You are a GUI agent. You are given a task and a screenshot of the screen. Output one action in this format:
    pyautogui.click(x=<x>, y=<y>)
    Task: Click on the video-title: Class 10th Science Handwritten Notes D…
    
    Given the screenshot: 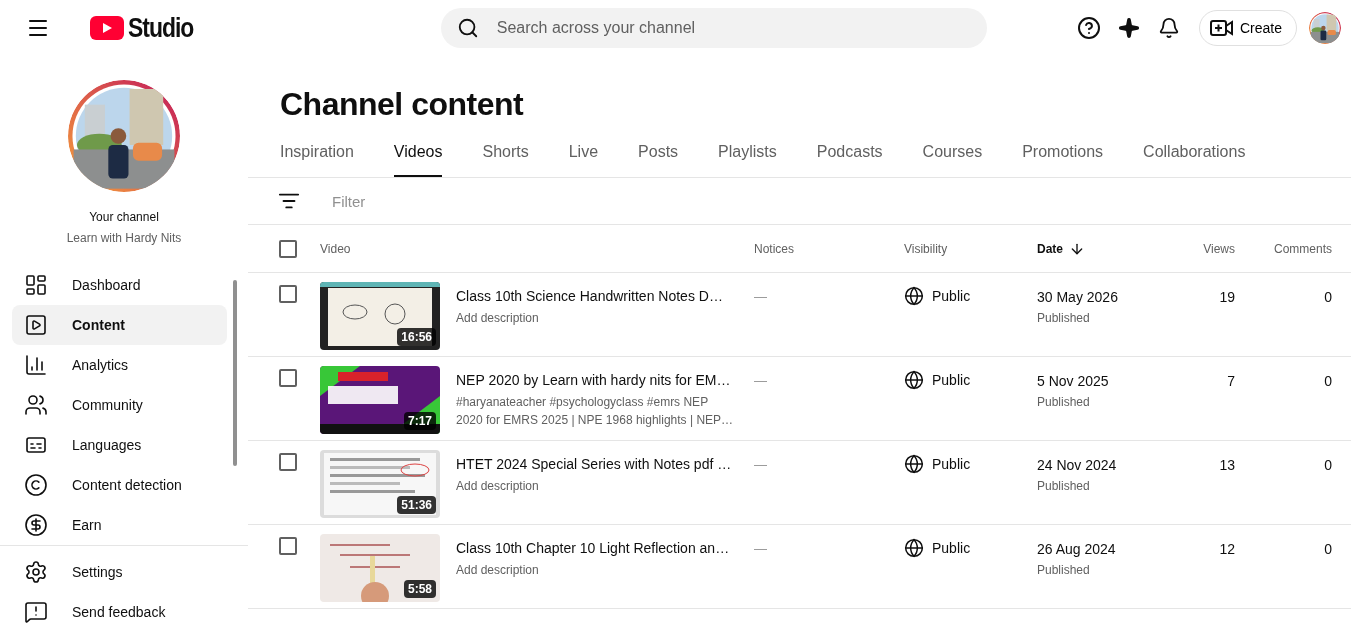 What is the action you would take?
    pyautogui.click(x=596, y=296)
    